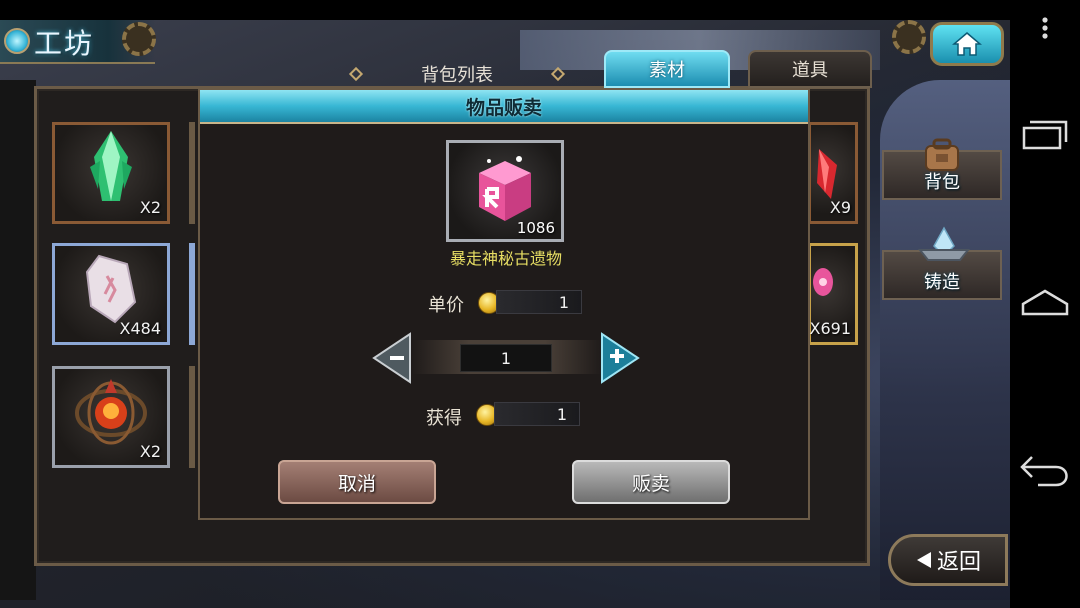 This screenshot has height=608, width=1080. I want to click on tab-label: 道具, so click(810, 70).